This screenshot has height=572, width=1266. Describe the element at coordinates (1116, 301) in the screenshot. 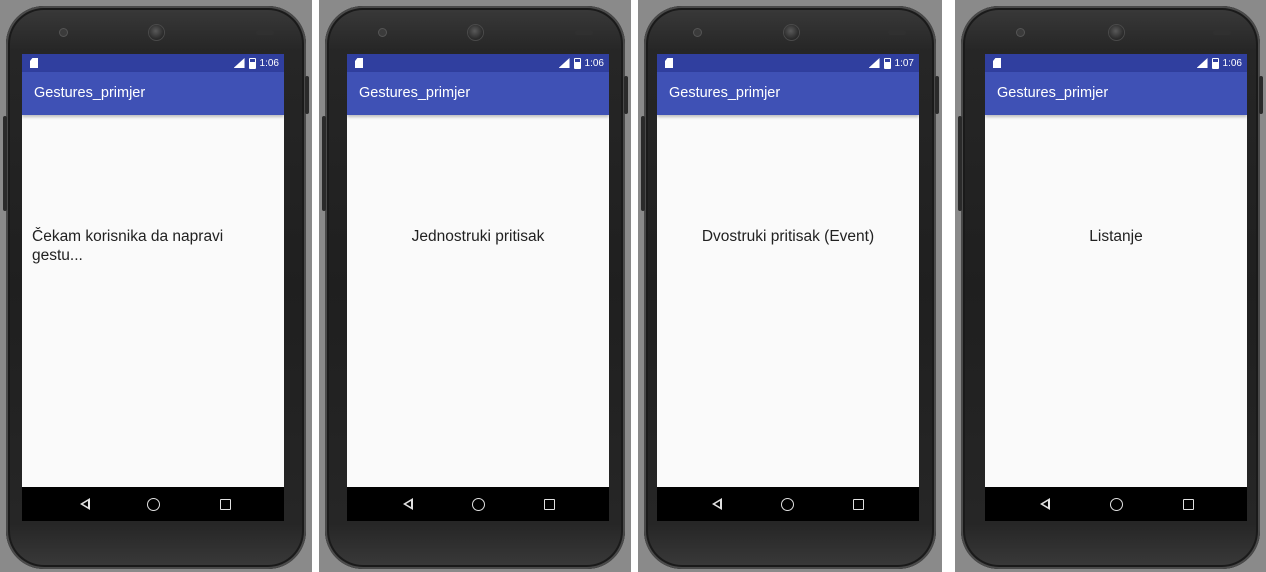

I see `gesture-area: Listanje` at that location.